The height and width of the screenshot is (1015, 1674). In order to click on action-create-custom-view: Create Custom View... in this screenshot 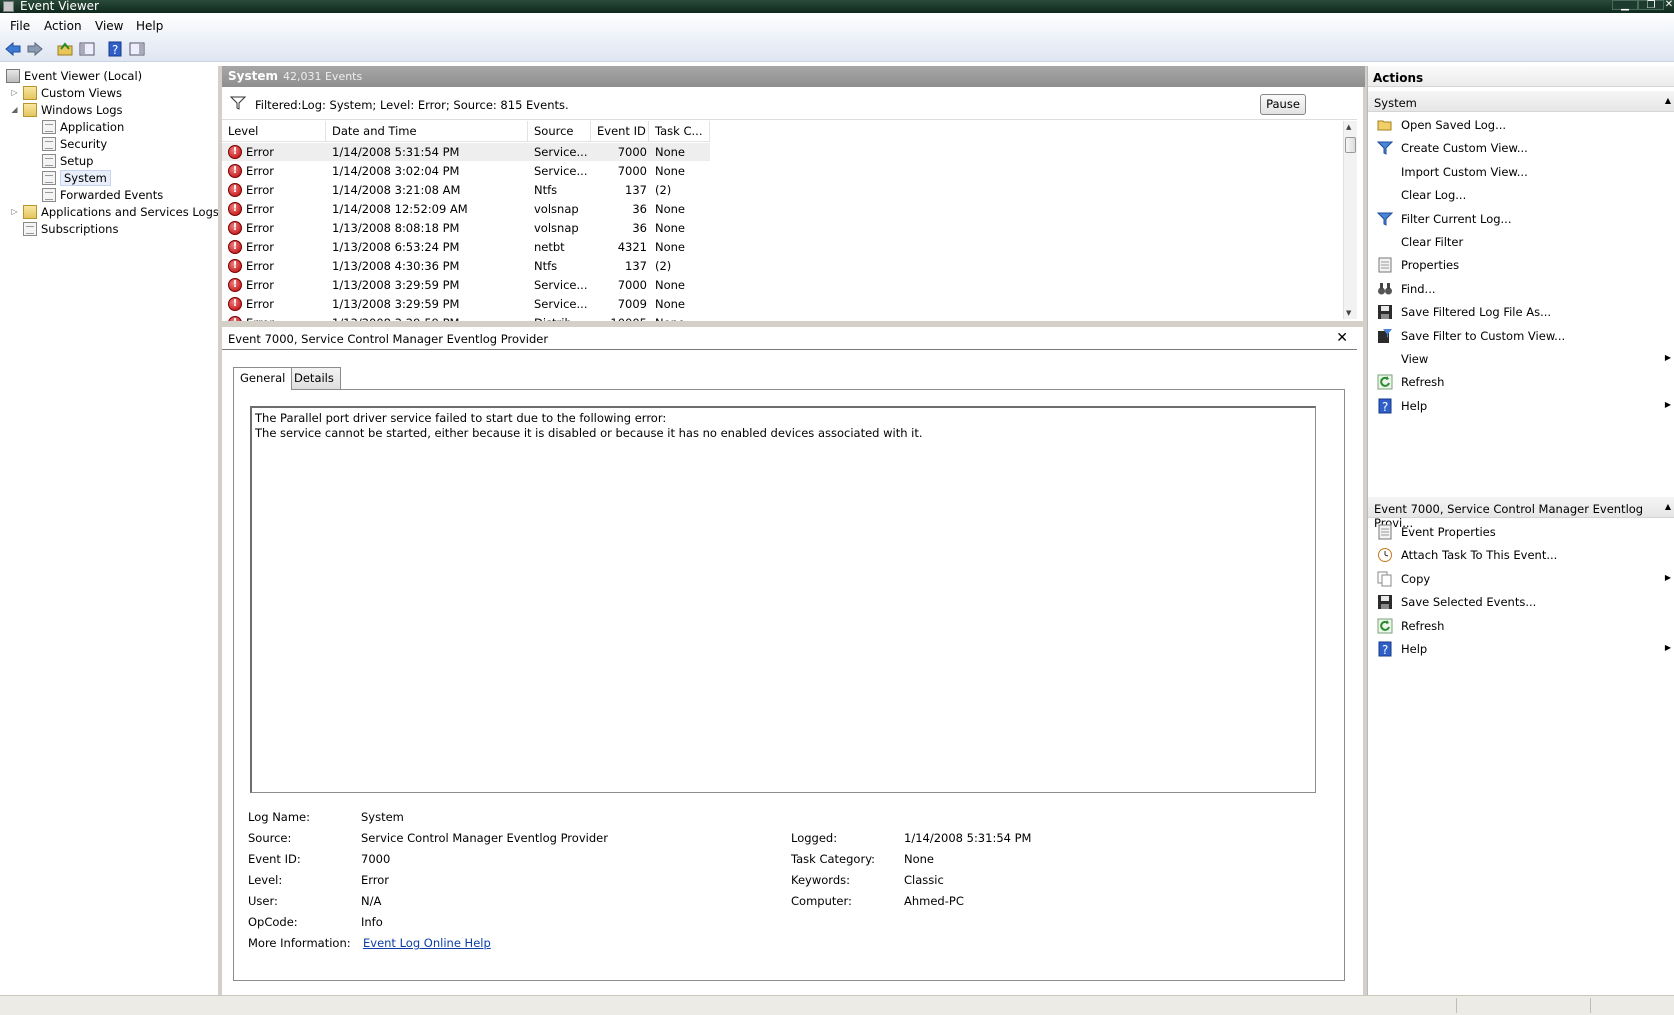, I will do `click(1521, 147)`.